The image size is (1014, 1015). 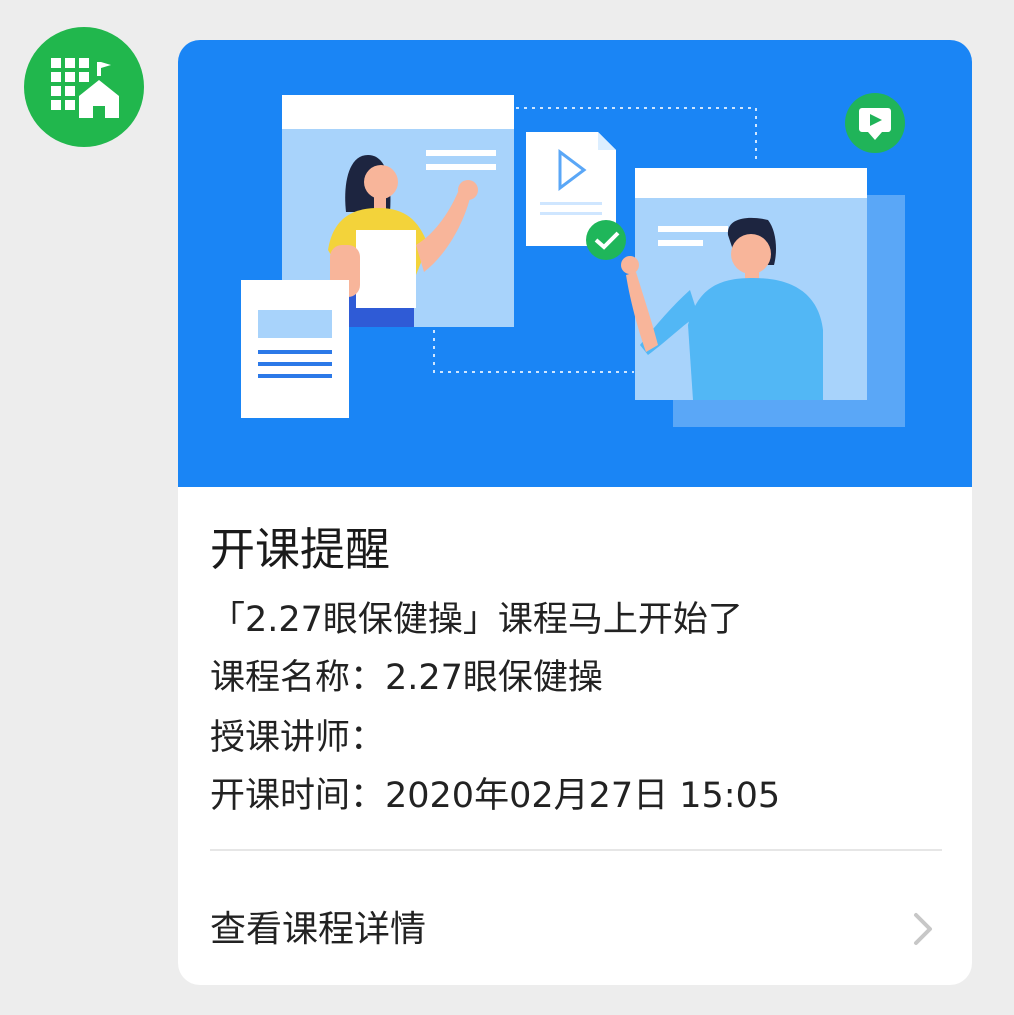 What do you see at coordinates (318, 929) in the screenshot?
I see `view-course-details-label: 查看课程详情` at bounding box center [318, 929].